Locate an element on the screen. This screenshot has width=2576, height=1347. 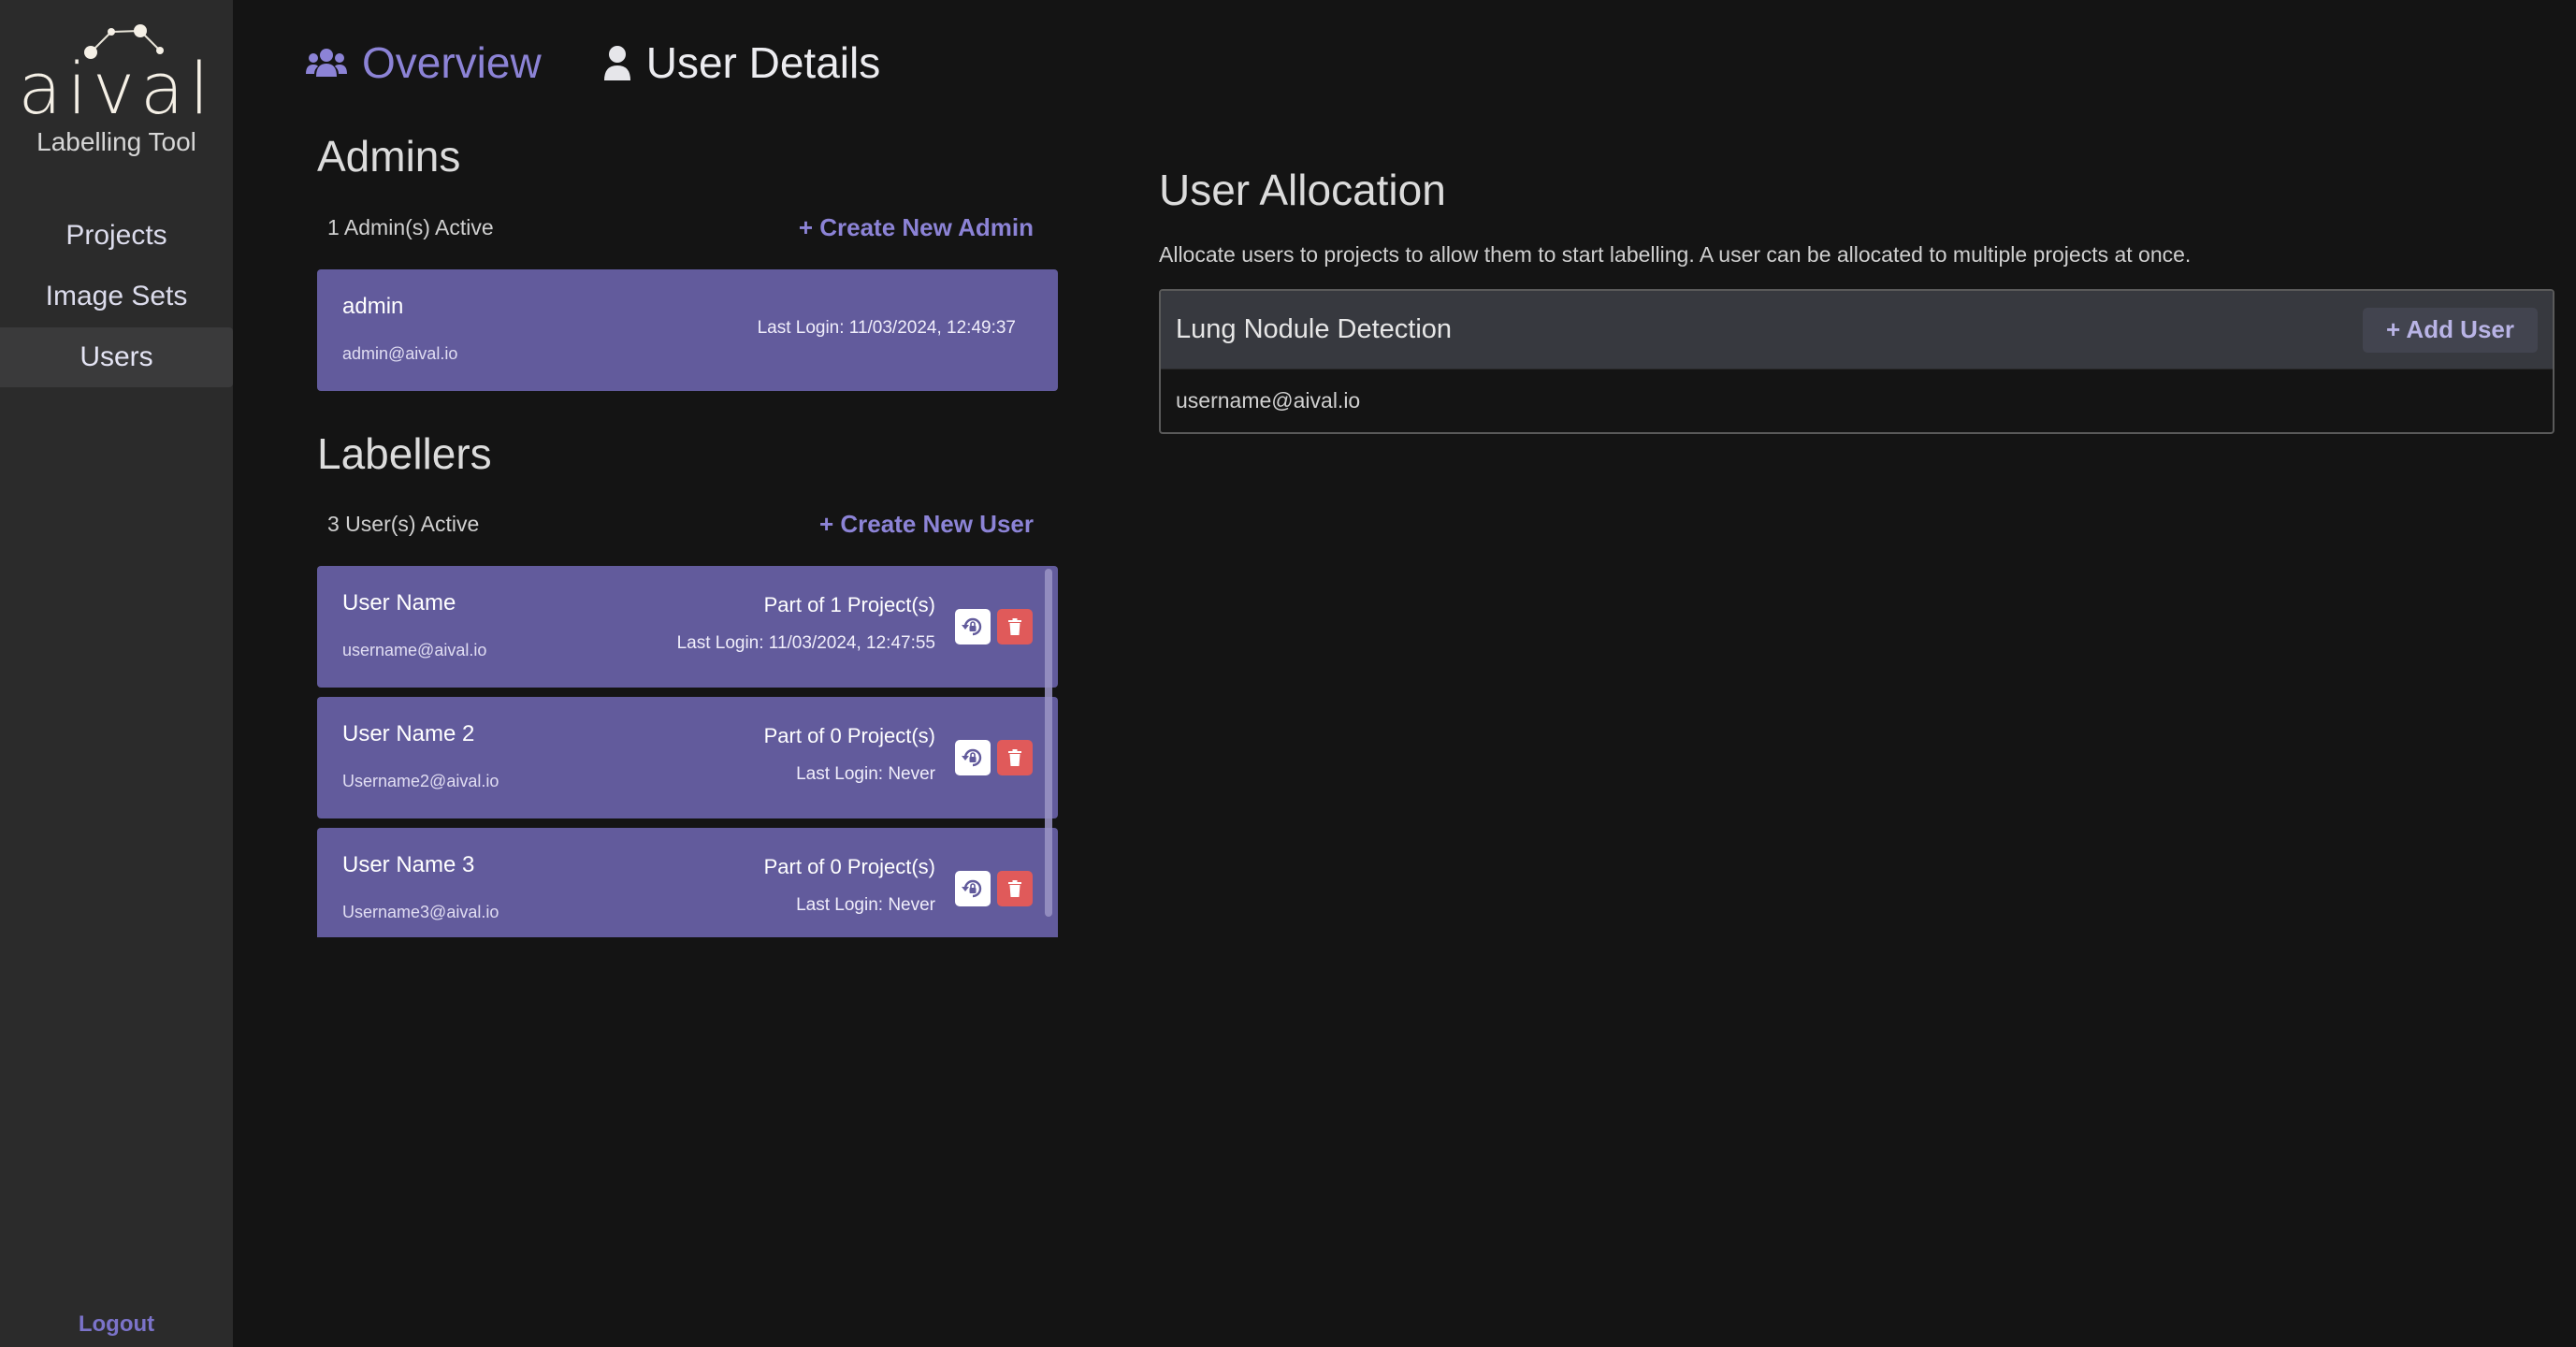
labellers-count-row: 3 User(s) Active + Create New User is located at coordinates (687, 525).